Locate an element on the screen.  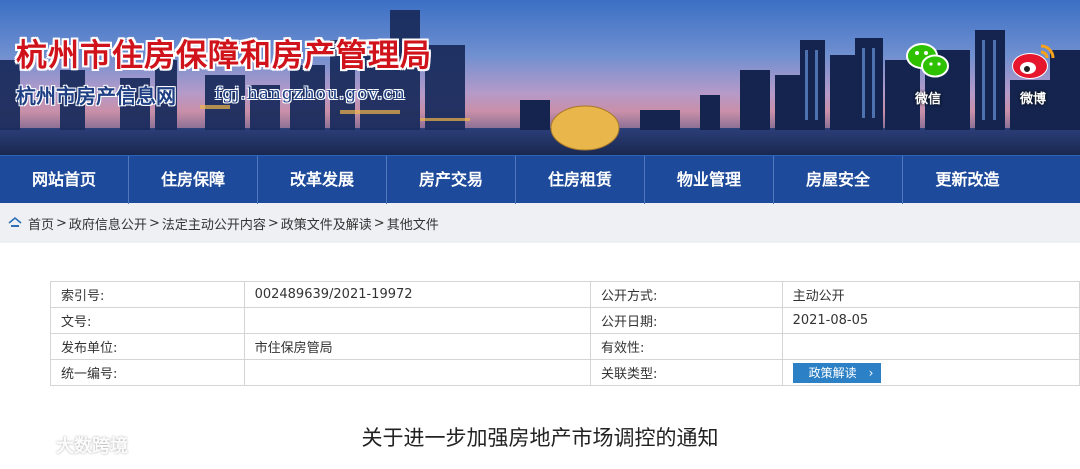
nav-item-building-safety: 房屋安全 is located at coordinates (838, 180).